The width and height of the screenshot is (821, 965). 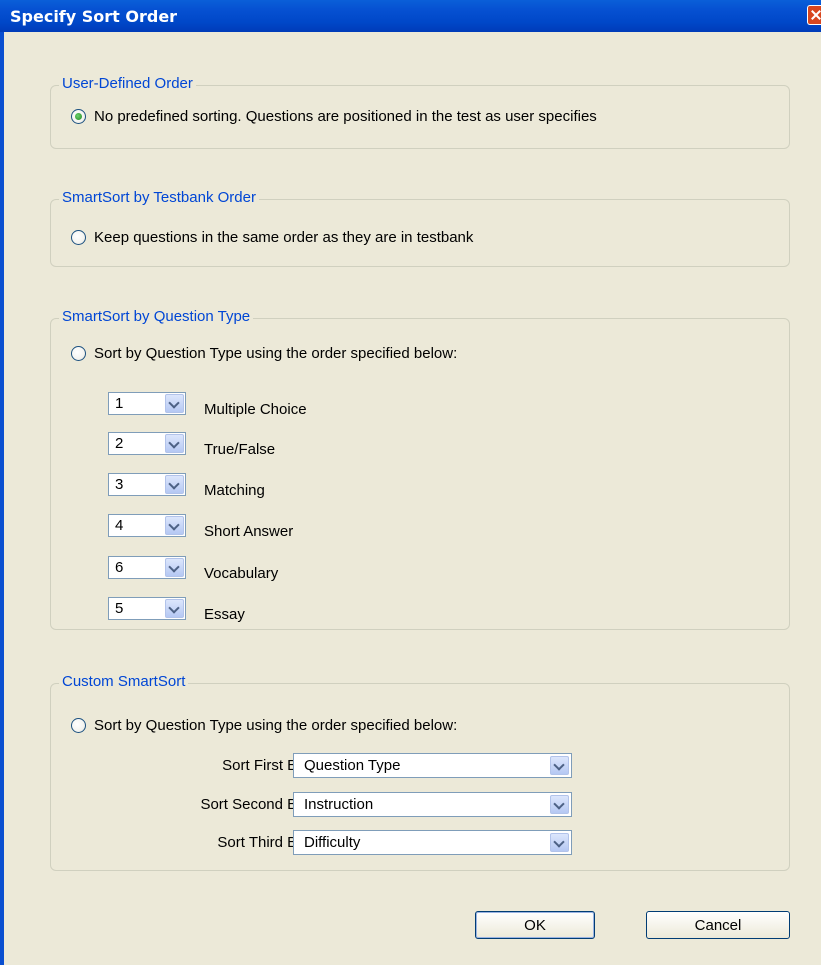 I want to click on order-dropdown: 1, so click(x=147, y=403).